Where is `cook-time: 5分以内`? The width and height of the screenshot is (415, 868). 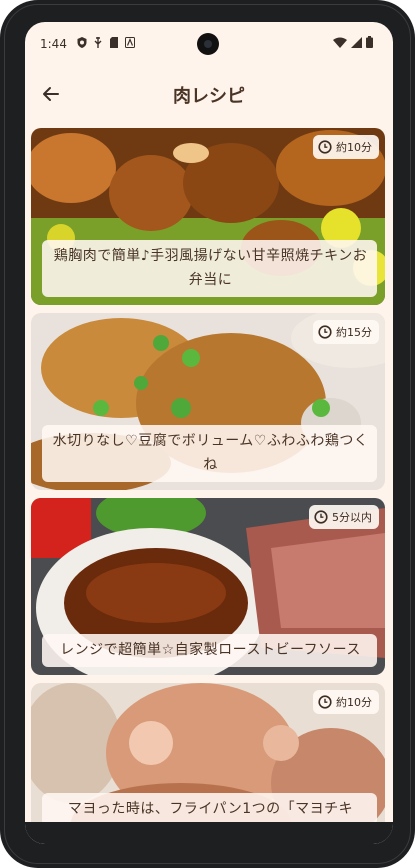
cook-time: 5分以内 is located at coordinates (352, 517).